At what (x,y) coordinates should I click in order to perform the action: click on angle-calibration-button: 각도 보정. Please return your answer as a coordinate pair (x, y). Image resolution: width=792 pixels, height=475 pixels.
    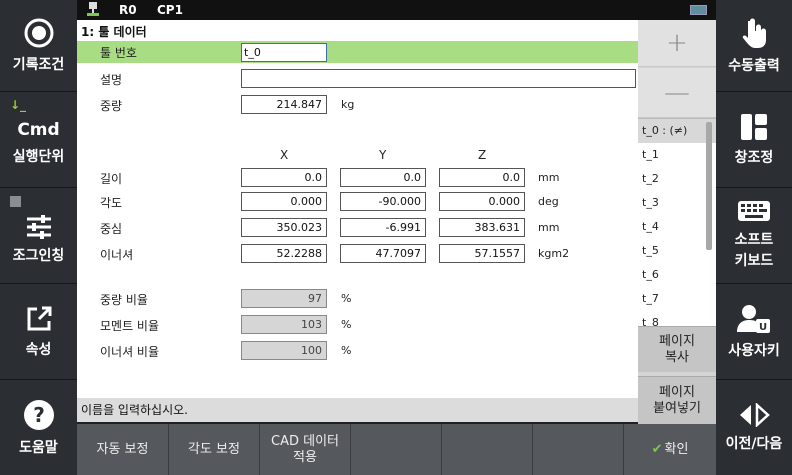
    Looking at the image, I should click on (214, 449).